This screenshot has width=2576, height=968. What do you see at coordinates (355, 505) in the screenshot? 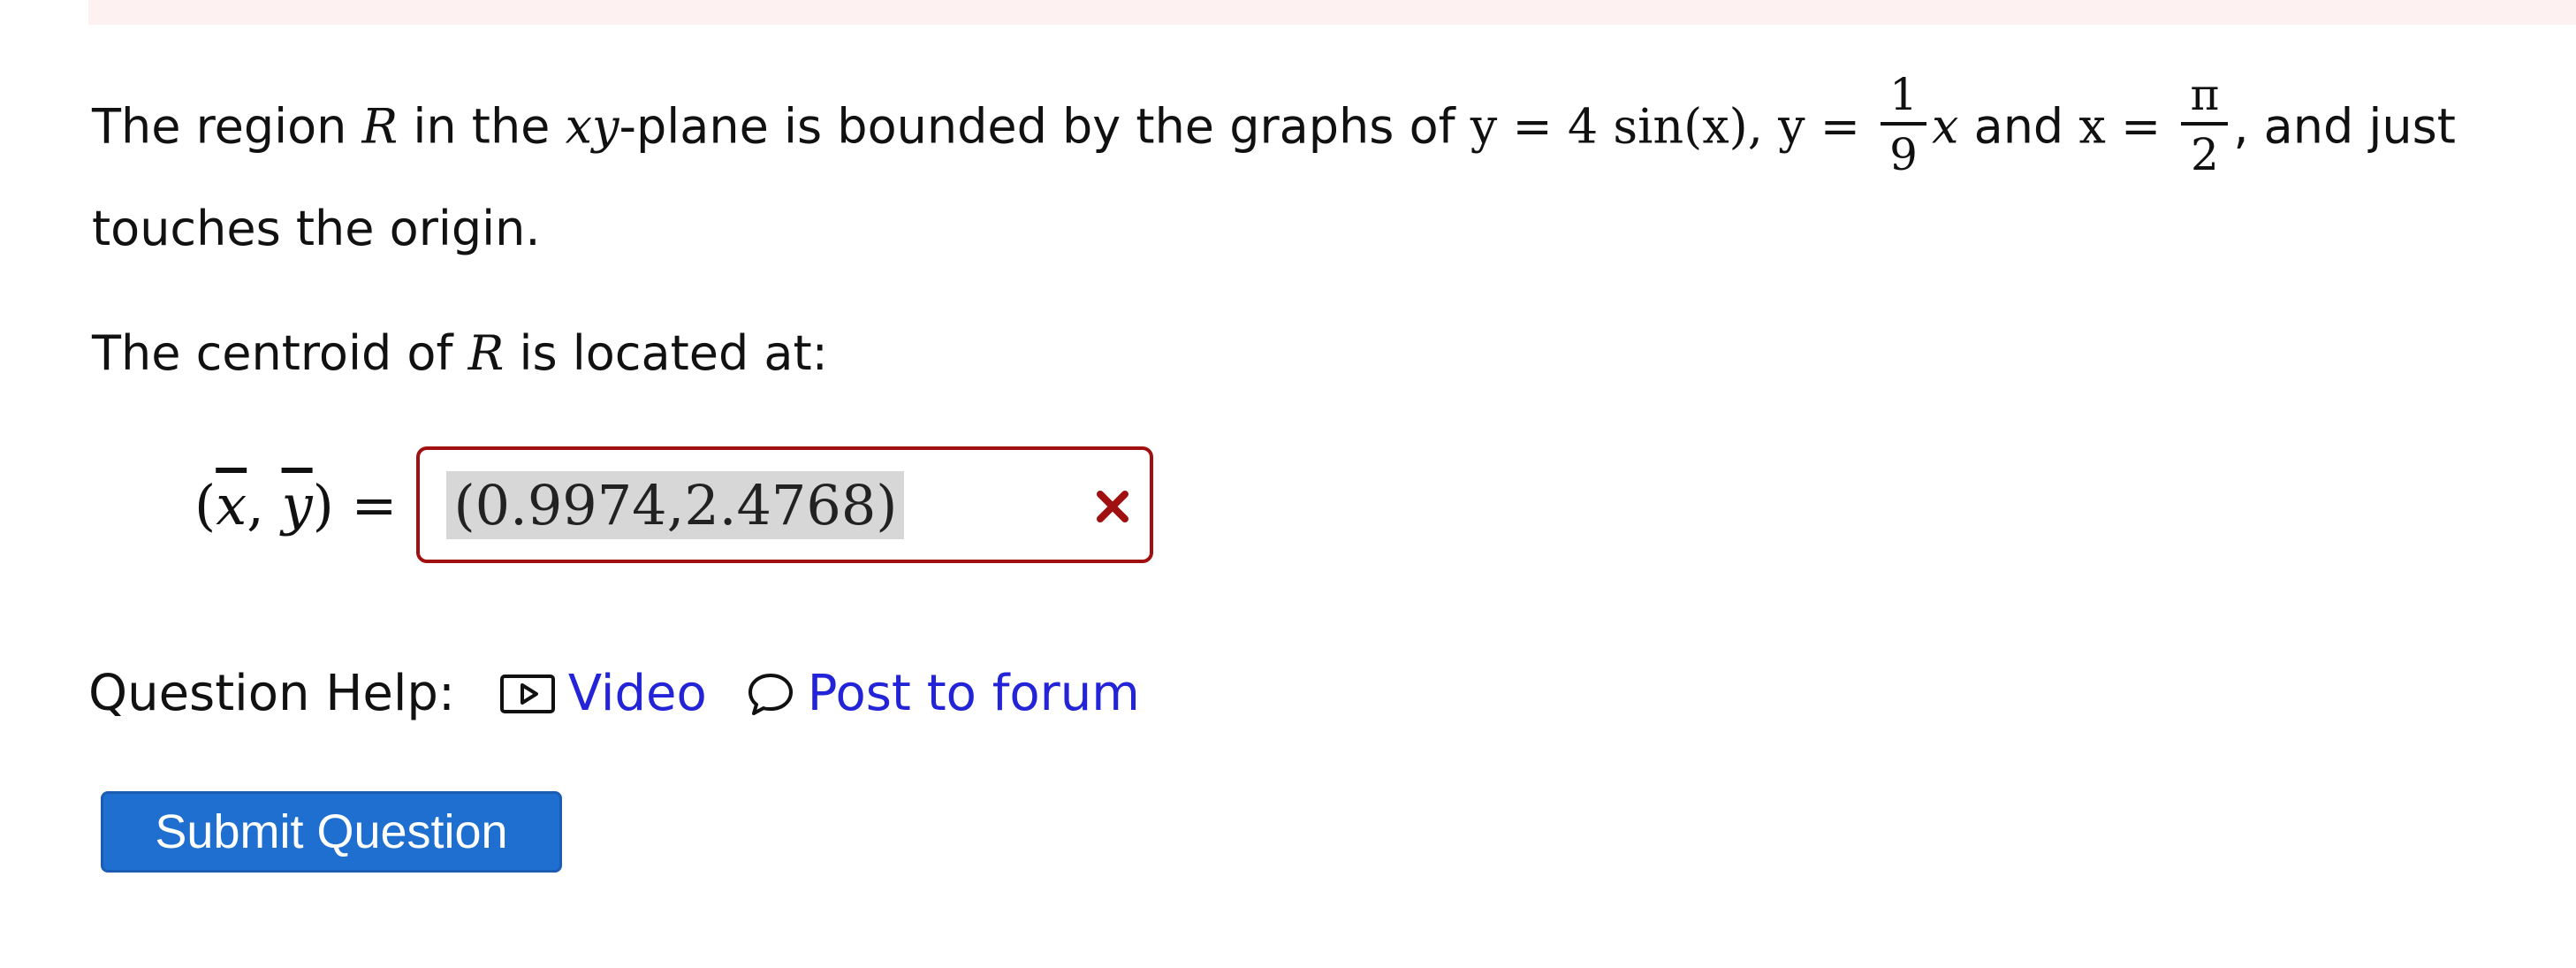
I see `paren-close-equals: ) =` at bounding box center [355, 505].